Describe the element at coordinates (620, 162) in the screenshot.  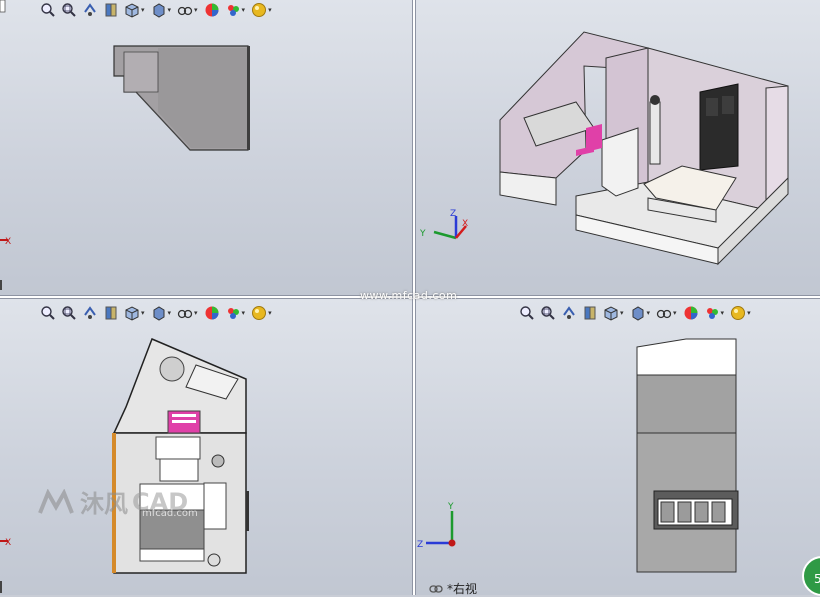
I see `dresser` at that location.